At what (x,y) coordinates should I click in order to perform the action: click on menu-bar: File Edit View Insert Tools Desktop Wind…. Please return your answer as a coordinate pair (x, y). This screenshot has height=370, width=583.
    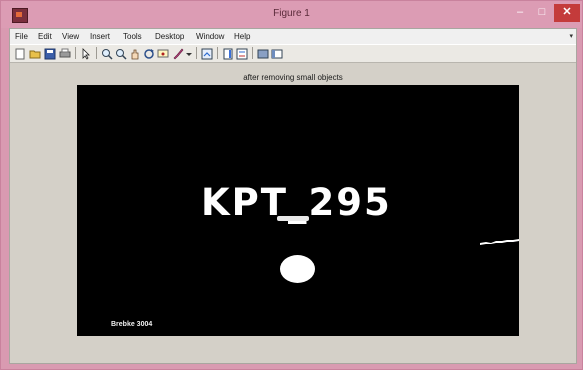
    Looking at the image, I should click on (293, 36).